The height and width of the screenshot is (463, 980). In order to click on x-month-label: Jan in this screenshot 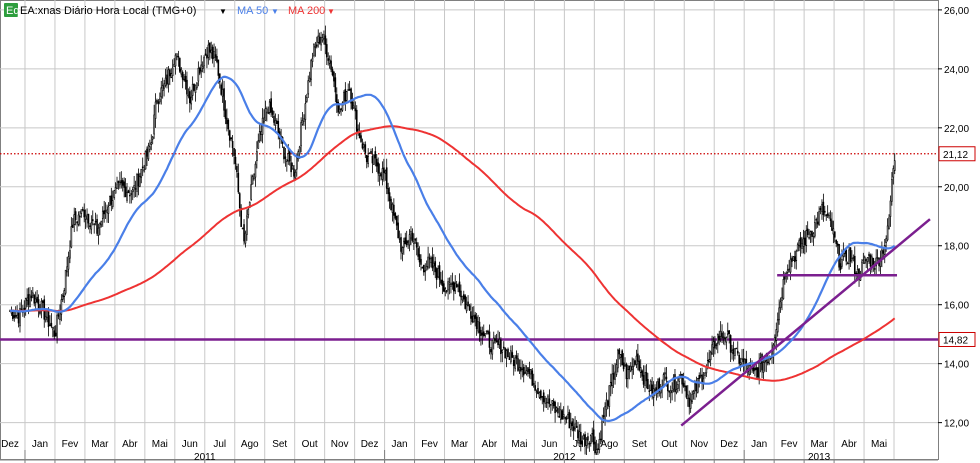, I will do `click(400, 444)`.